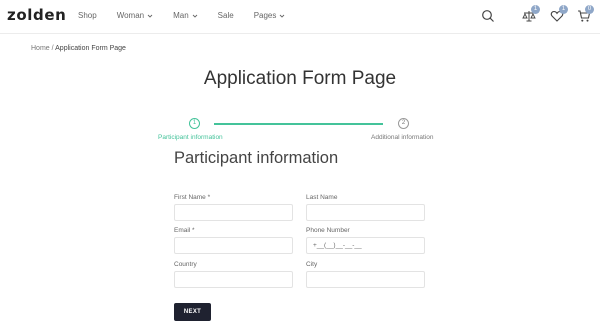 The width and height of the screenshot is (600, 335). What do you see at coordinates (184, 230) in the screenshot?
I see `email-label: Email *` at bounding box center [184, 230].